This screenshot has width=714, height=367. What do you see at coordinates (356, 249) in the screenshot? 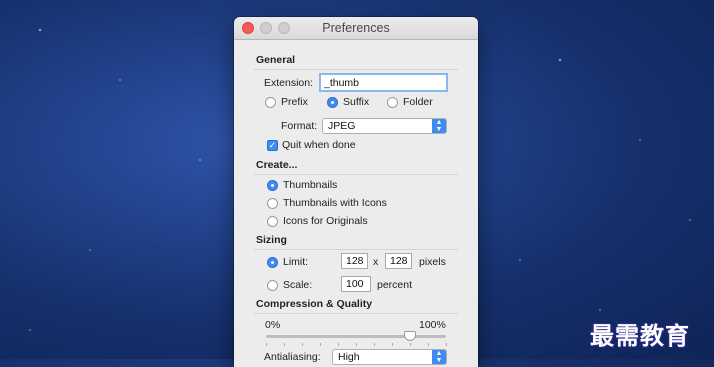
I see `sizing-divider` at bounding box center [356, 249].